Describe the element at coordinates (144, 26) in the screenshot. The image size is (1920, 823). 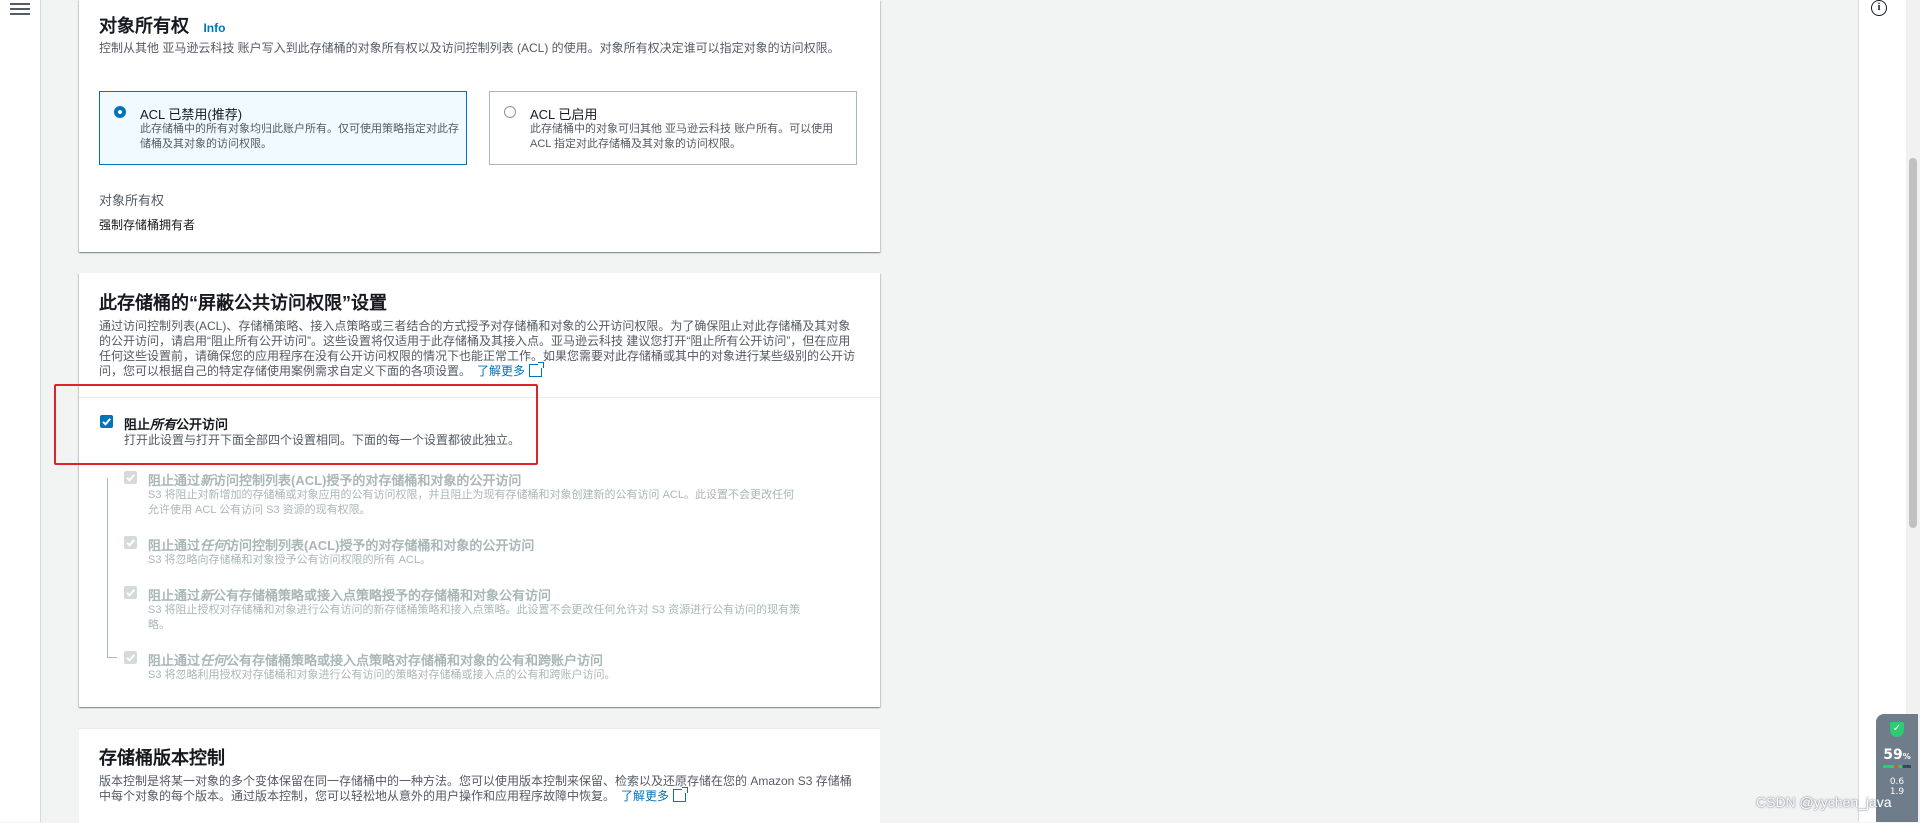
I see `object-ownership-title: 对象所有权` at that location.